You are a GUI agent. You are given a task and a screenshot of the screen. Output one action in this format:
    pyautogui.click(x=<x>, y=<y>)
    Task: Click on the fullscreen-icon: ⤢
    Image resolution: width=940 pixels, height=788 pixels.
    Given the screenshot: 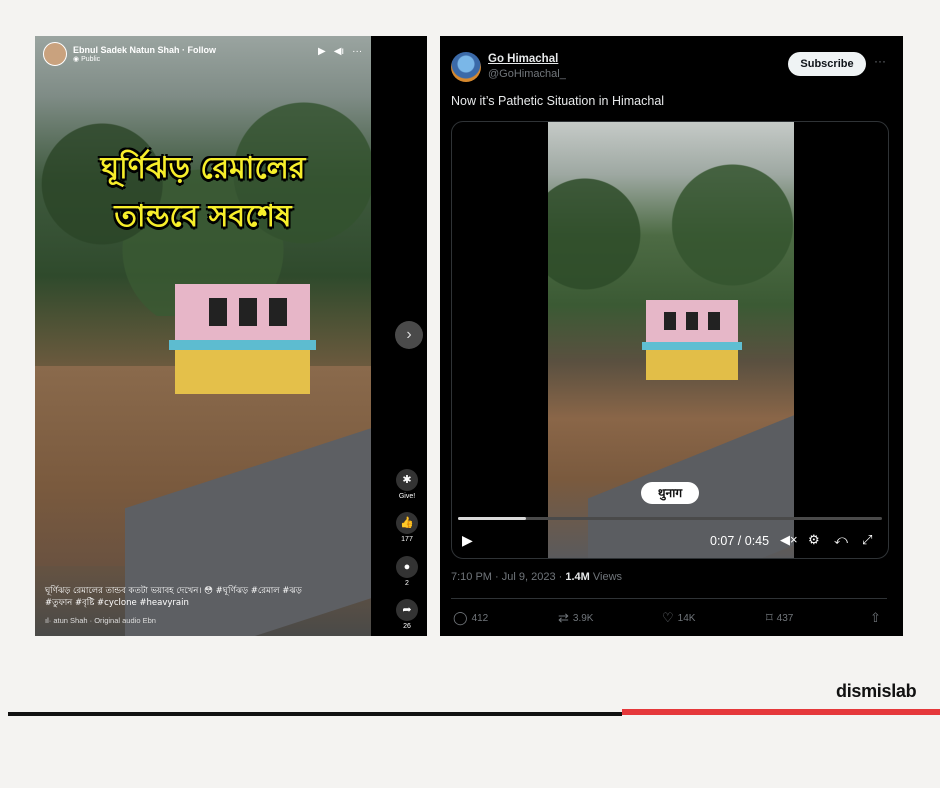 What is the action you would take?
    pyautogui.click(x=867, y=540)
    